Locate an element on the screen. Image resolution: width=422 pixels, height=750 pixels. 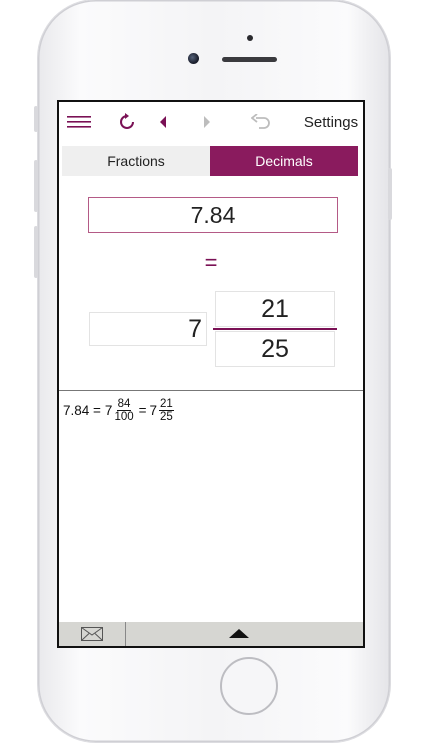
menu-icon is located at coordinates (79, 122).